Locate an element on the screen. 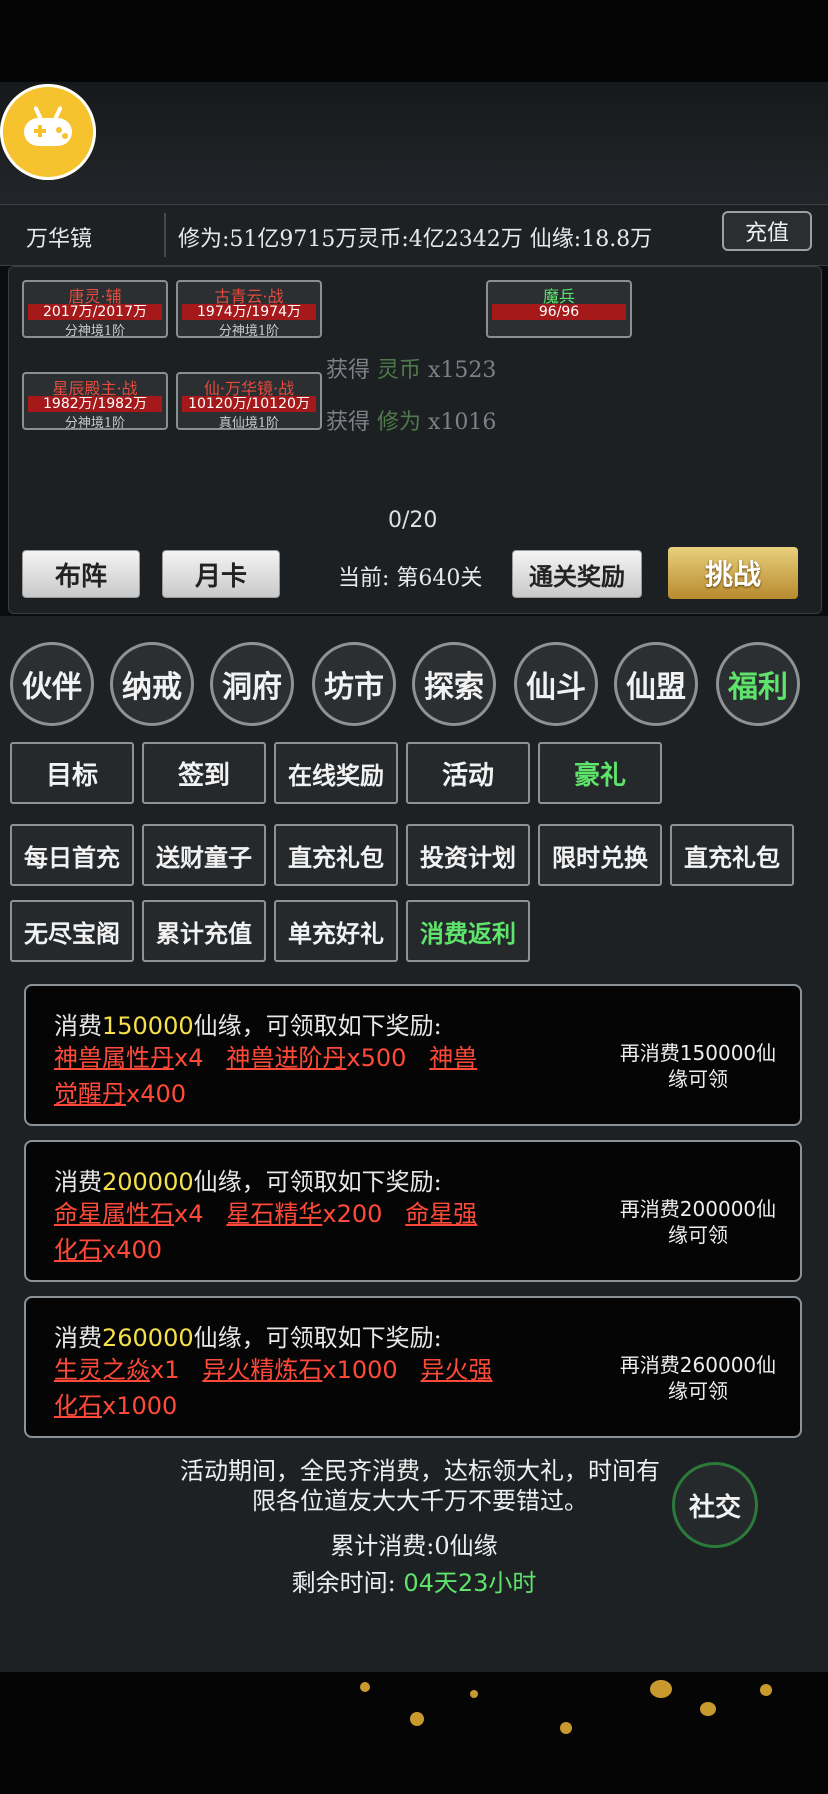 The width and height of the screenshot is (828, 1794). scene-background is located at coordinates (414, 143).